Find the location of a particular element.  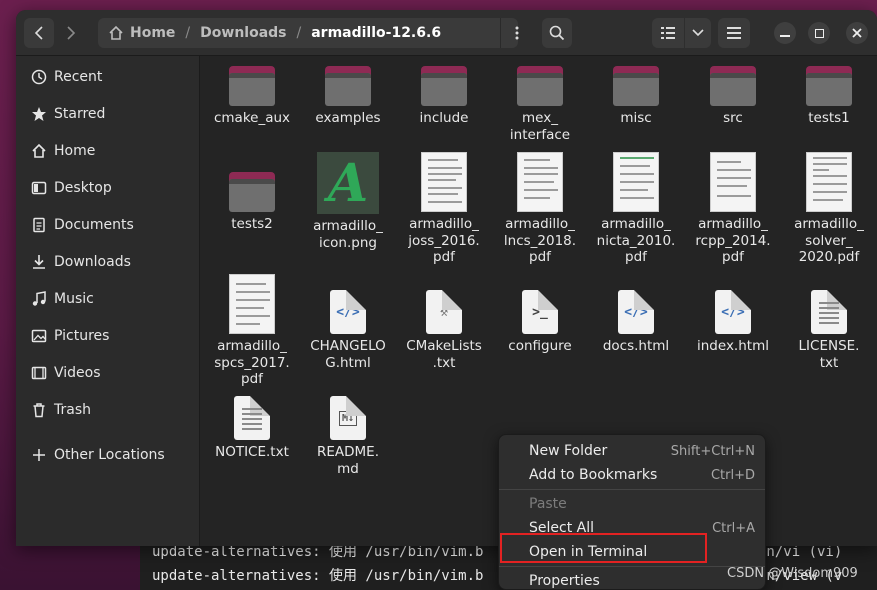

breadcrumb-current: armadillo-12.6.6 is located at coordinates (376, 33).